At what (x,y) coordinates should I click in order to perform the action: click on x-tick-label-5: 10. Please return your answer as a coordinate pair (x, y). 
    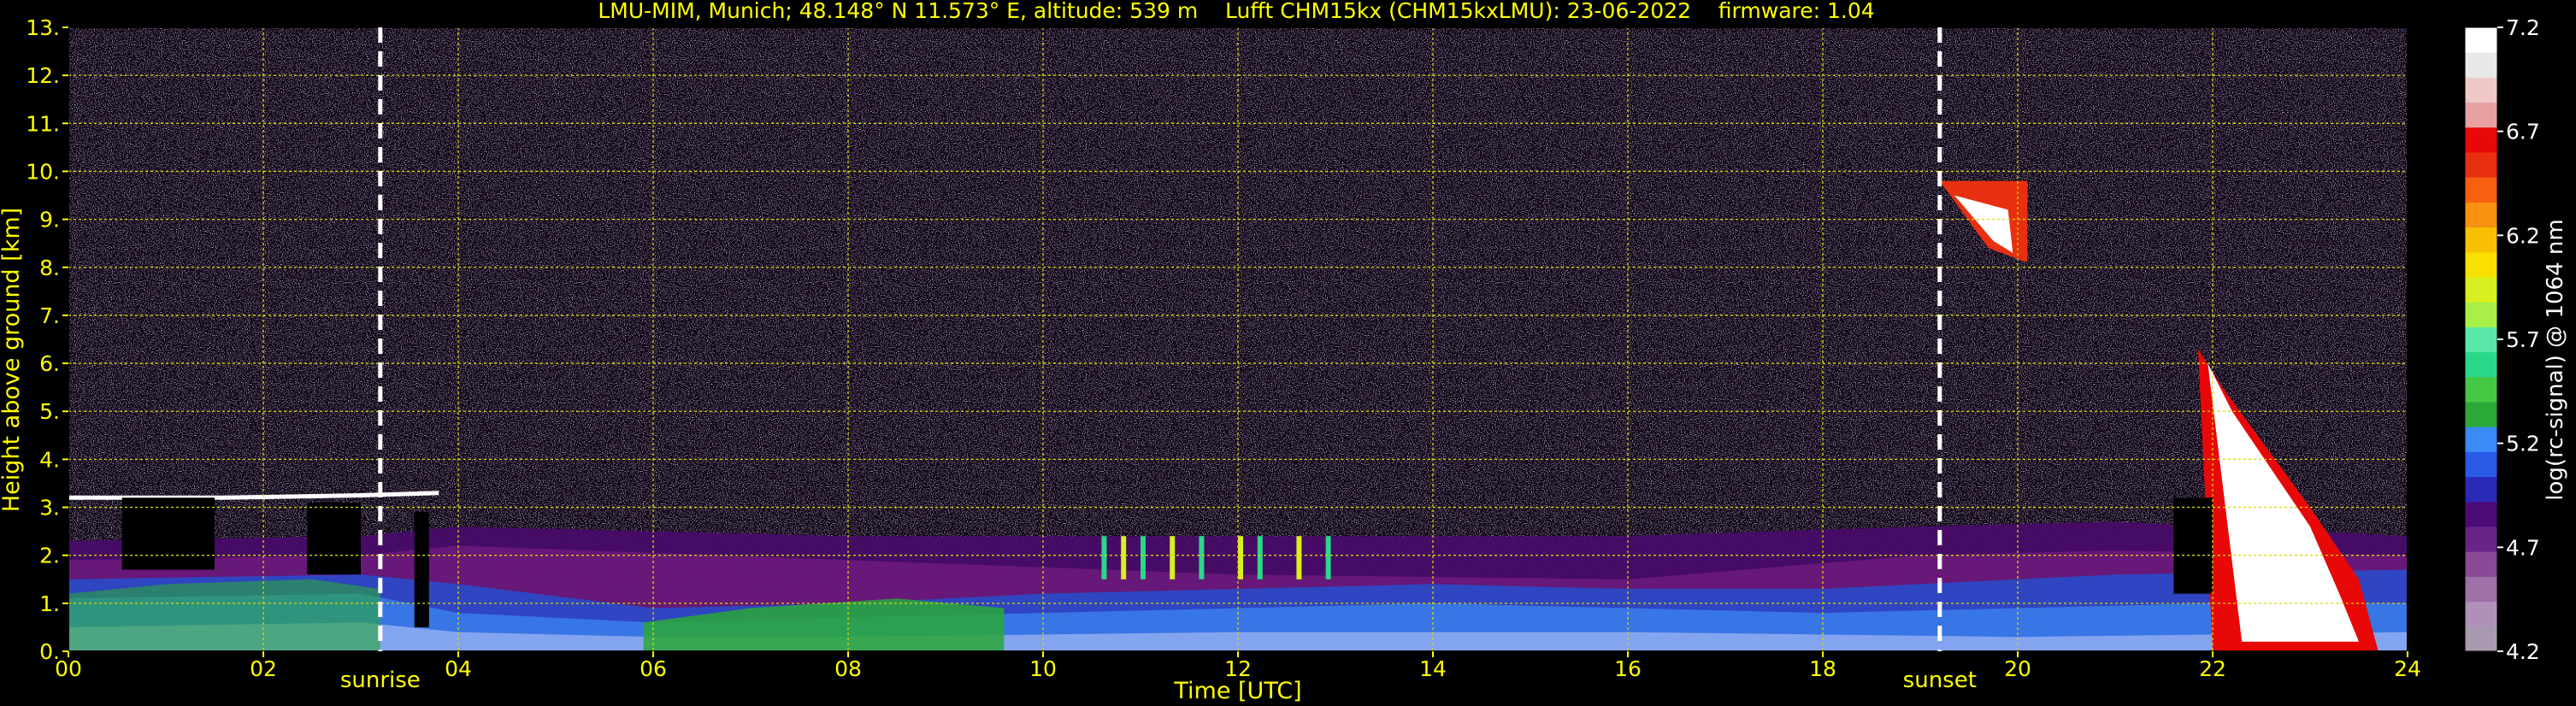
    Looking at the image, I should click on (1043, 668).